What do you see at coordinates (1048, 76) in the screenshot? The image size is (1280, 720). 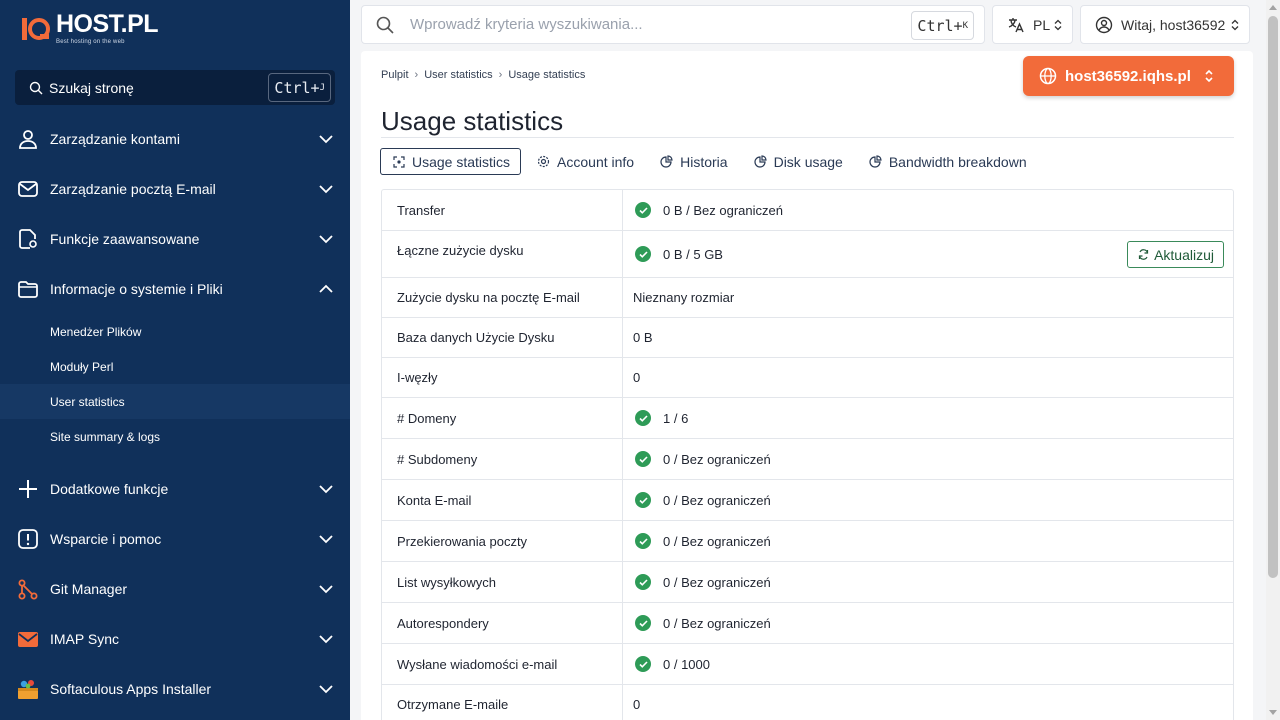 I see `globe-icon` at bounding box center [1048, 76].